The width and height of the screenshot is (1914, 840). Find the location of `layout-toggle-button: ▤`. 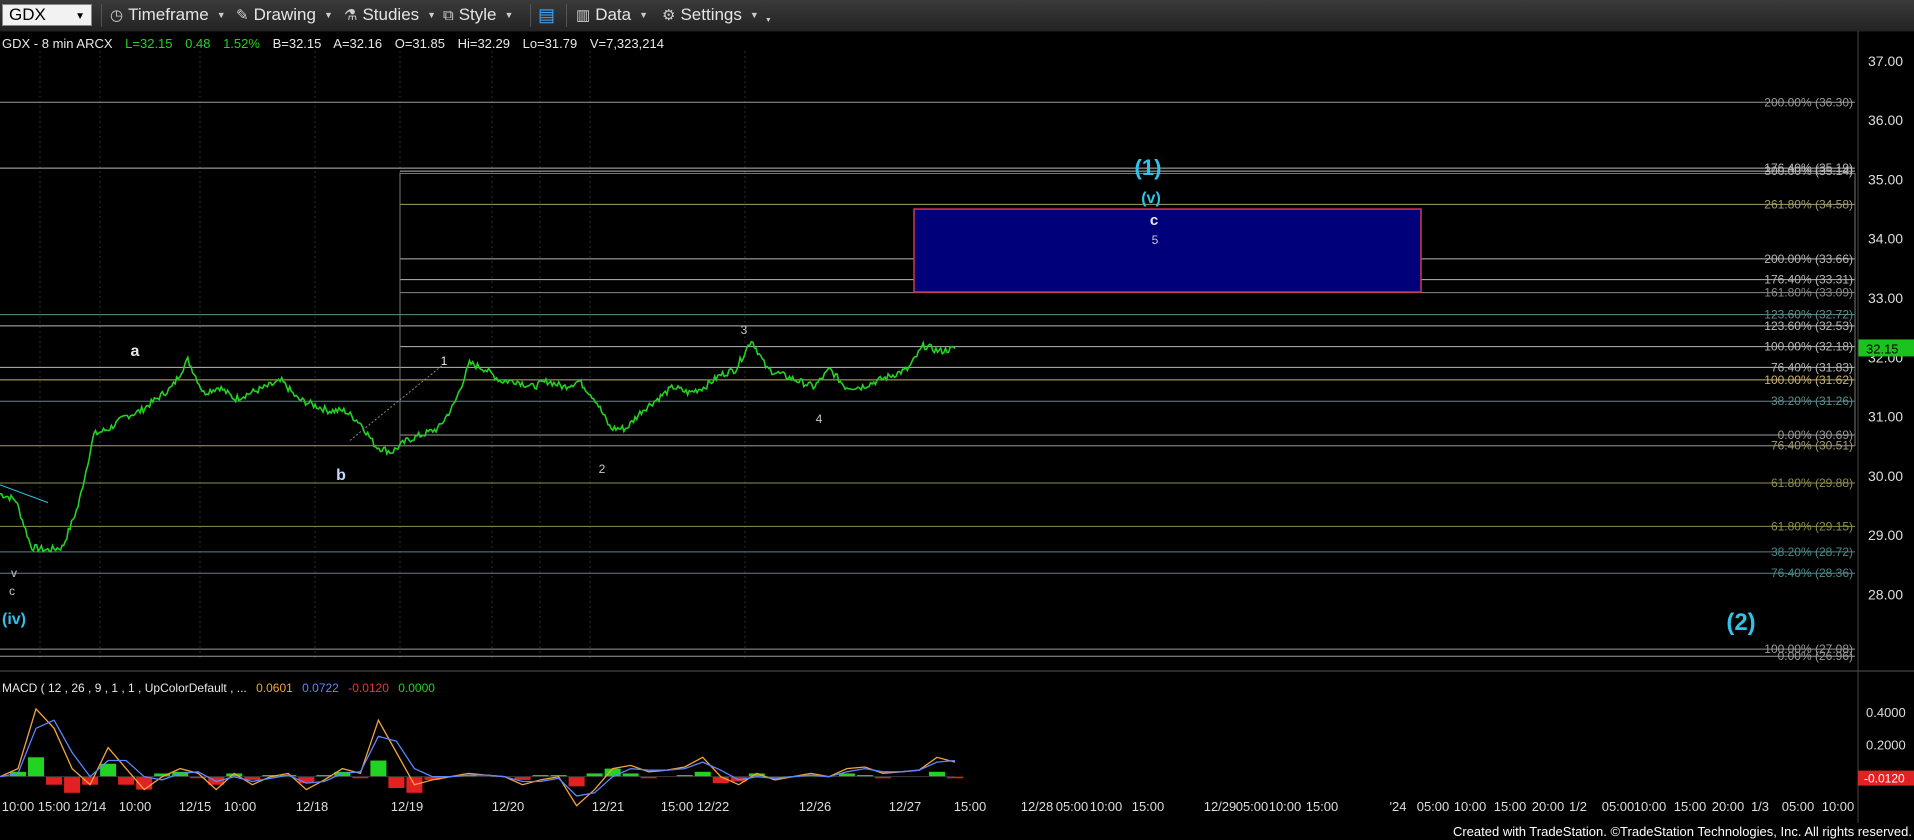

layout-toggle-button: ▤ is located at coordinates (549, 15).